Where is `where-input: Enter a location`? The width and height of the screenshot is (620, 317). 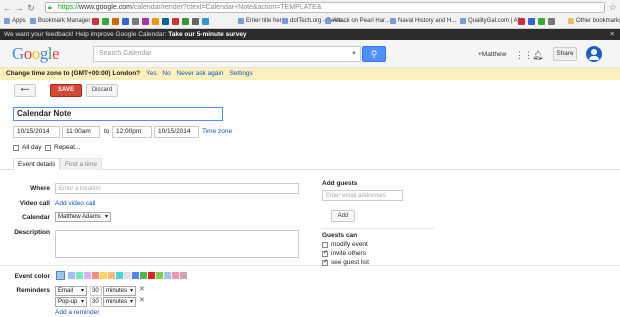
where-input: Enter a location is located at coordinates (177, 188).